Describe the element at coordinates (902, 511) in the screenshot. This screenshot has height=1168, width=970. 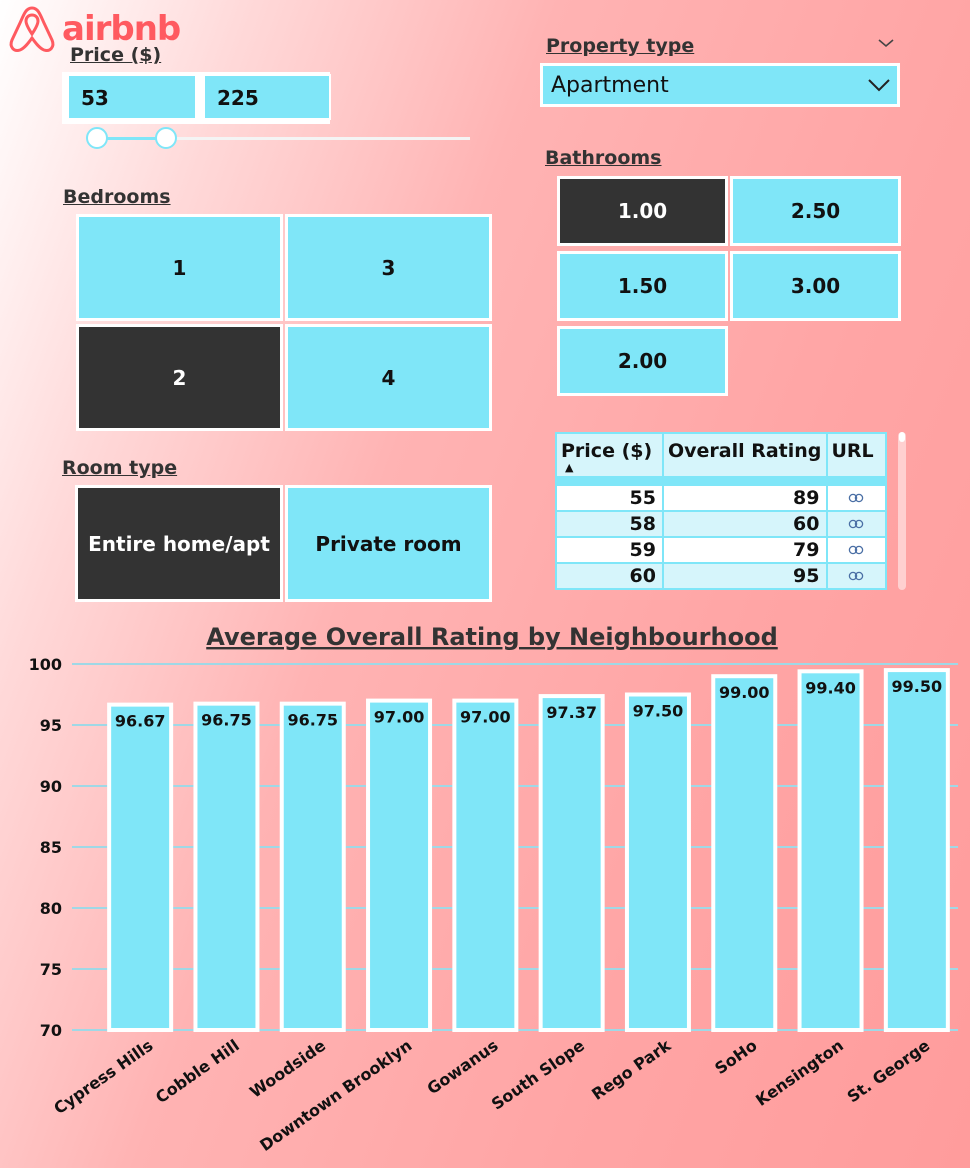
I see `table-scrollbar` at that location.